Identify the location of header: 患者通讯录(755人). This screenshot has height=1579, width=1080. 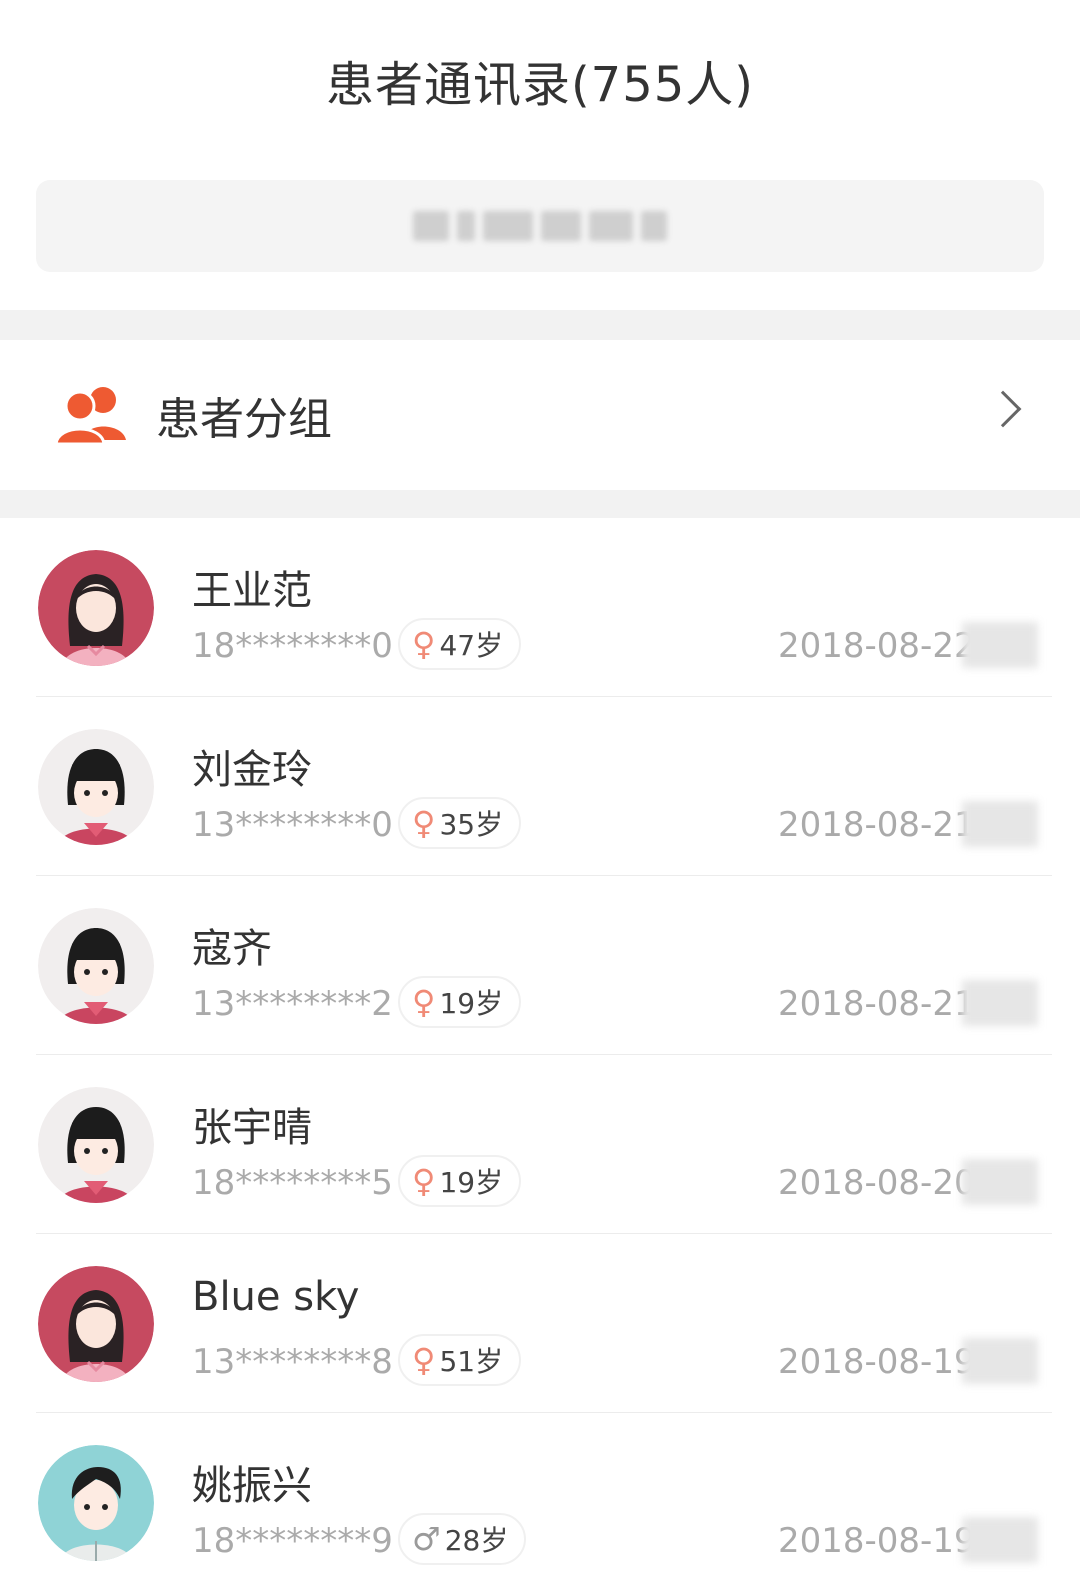
(540, 80).